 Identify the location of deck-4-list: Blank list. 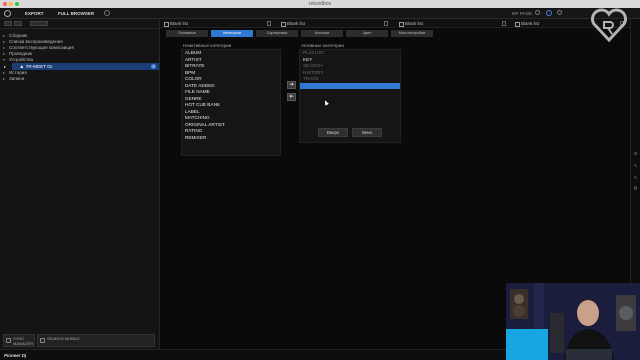
(527, 23).